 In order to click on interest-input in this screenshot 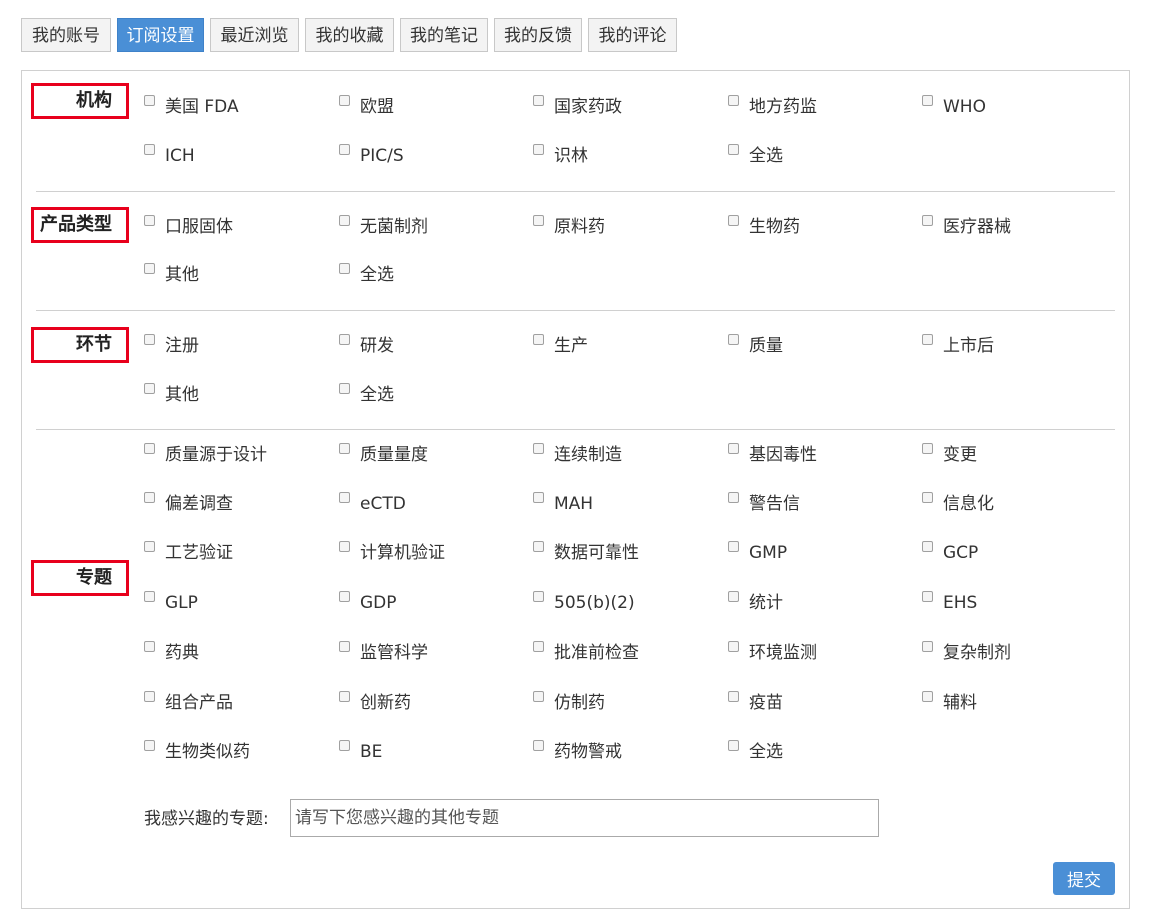, I will do `click(584, 818)`.